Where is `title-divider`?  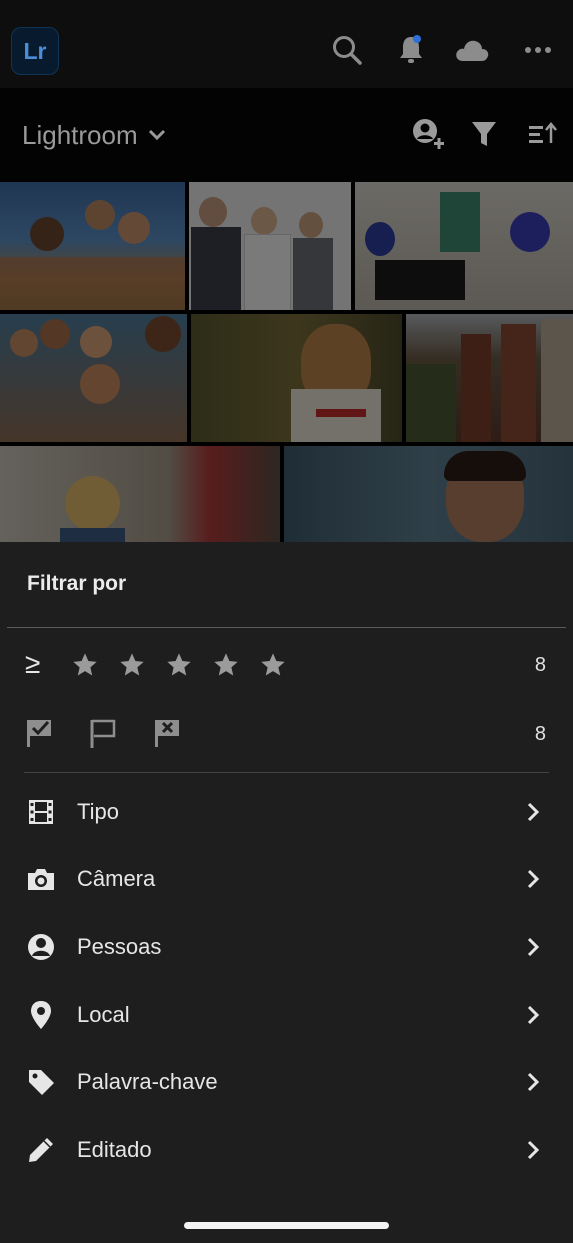
title-divider is located at coordinates (286, 627).